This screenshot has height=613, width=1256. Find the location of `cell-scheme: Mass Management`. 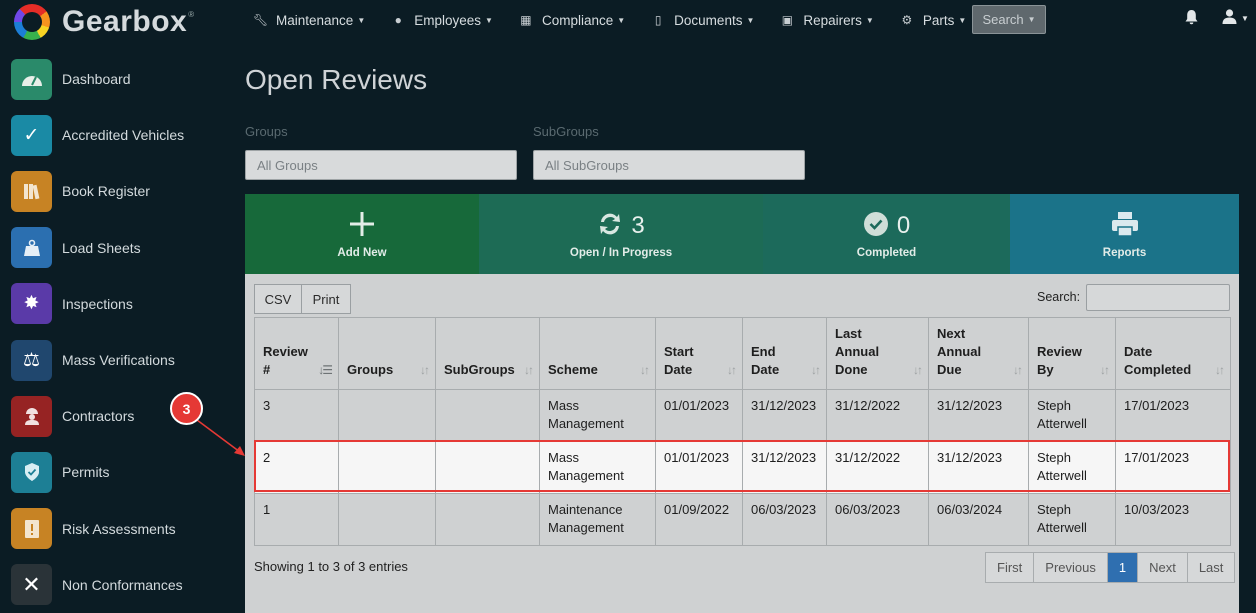

cell-scheme: Mass Management is located at coordinates (597, 415).